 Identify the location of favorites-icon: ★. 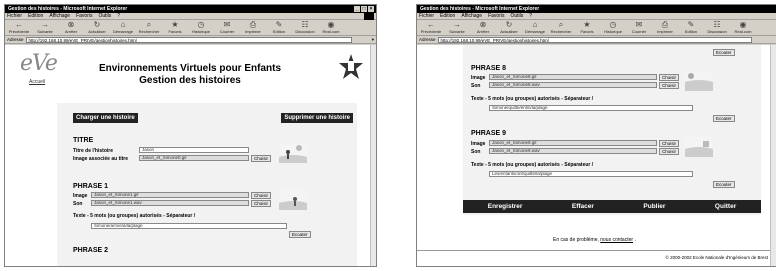
(587, 24).